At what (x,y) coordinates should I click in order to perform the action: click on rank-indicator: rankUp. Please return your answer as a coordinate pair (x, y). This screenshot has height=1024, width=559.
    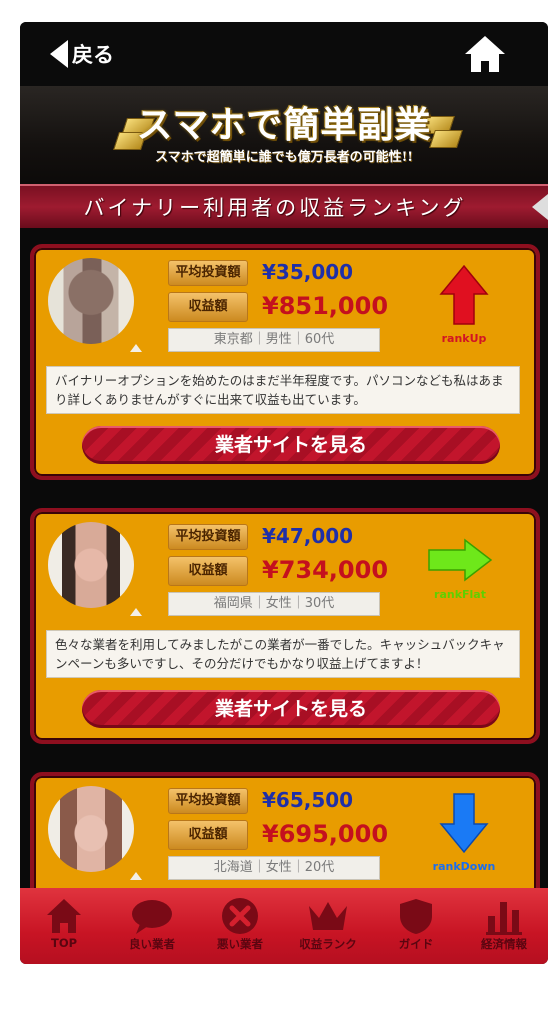
    Looking at the image, I should click on (464, 304).